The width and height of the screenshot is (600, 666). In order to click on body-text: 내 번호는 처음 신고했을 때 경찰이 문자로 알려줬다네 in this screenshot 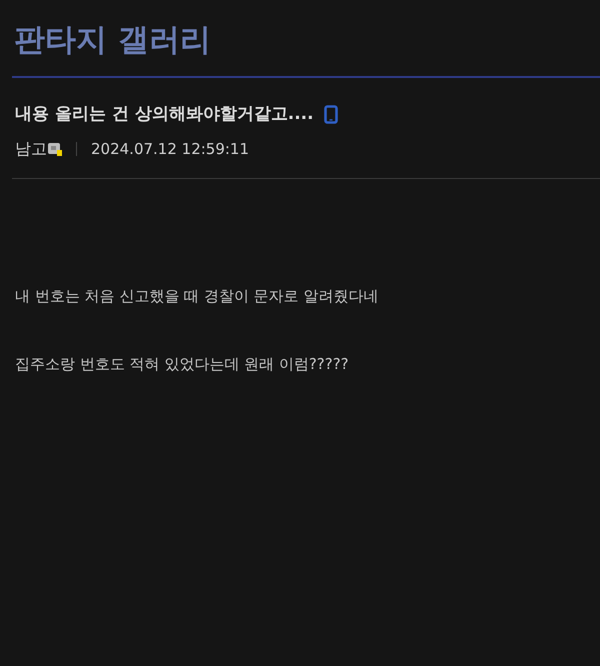, I will do `click(197, 296)`.